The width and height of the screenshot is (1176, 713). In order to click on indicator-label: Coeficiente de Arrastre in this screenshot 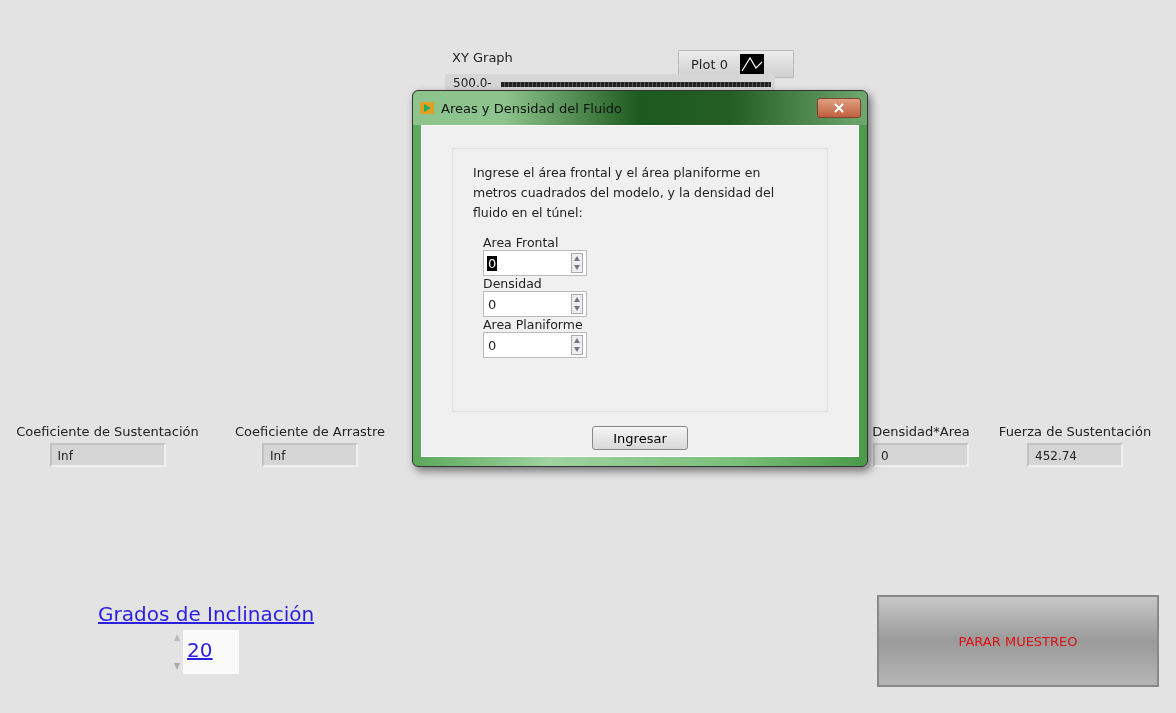, I will do `click(310, 431)`.